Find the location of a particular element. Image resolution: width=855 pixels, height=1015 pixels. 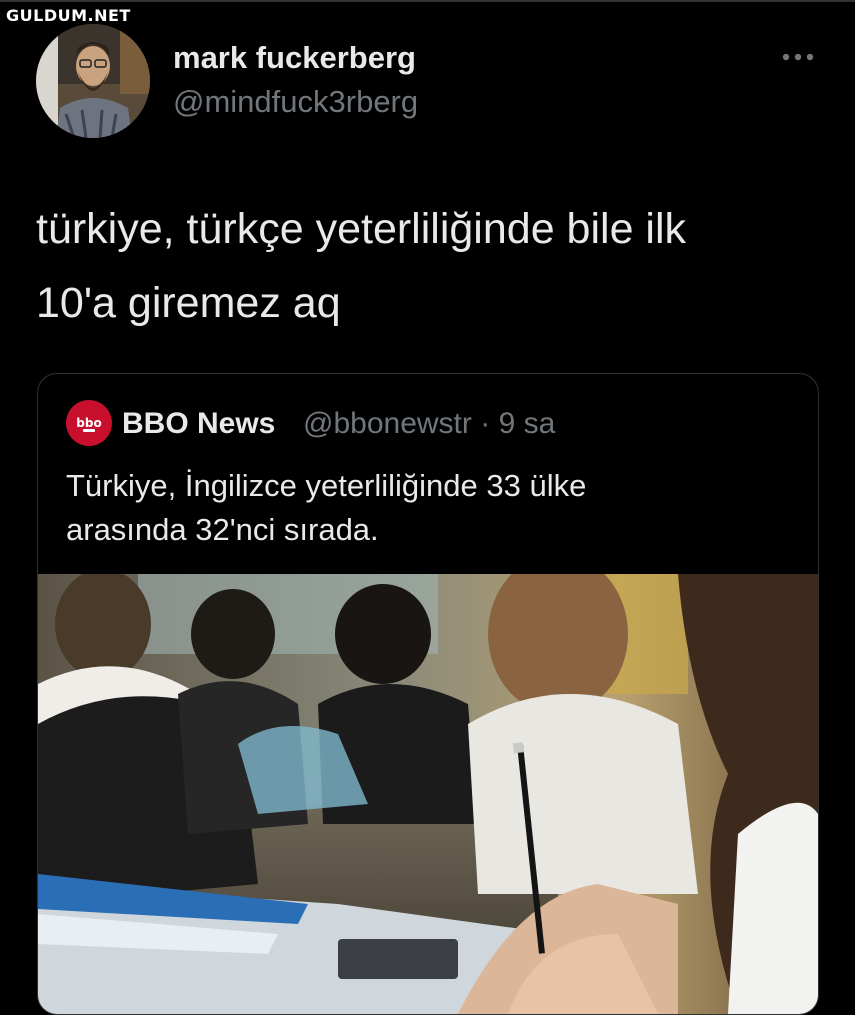

bbo-logo-icon: bbo is located at coordinates (89, 424).